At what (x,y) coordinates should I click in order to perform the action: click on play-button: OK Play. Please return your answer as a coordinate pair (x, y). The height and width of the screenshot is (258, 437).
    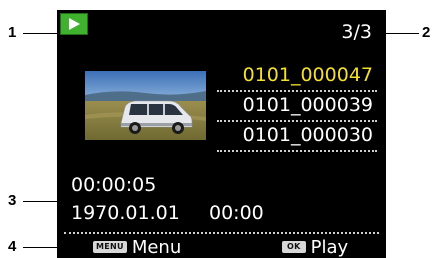
    Looking at the image, I should click on (315, 247).